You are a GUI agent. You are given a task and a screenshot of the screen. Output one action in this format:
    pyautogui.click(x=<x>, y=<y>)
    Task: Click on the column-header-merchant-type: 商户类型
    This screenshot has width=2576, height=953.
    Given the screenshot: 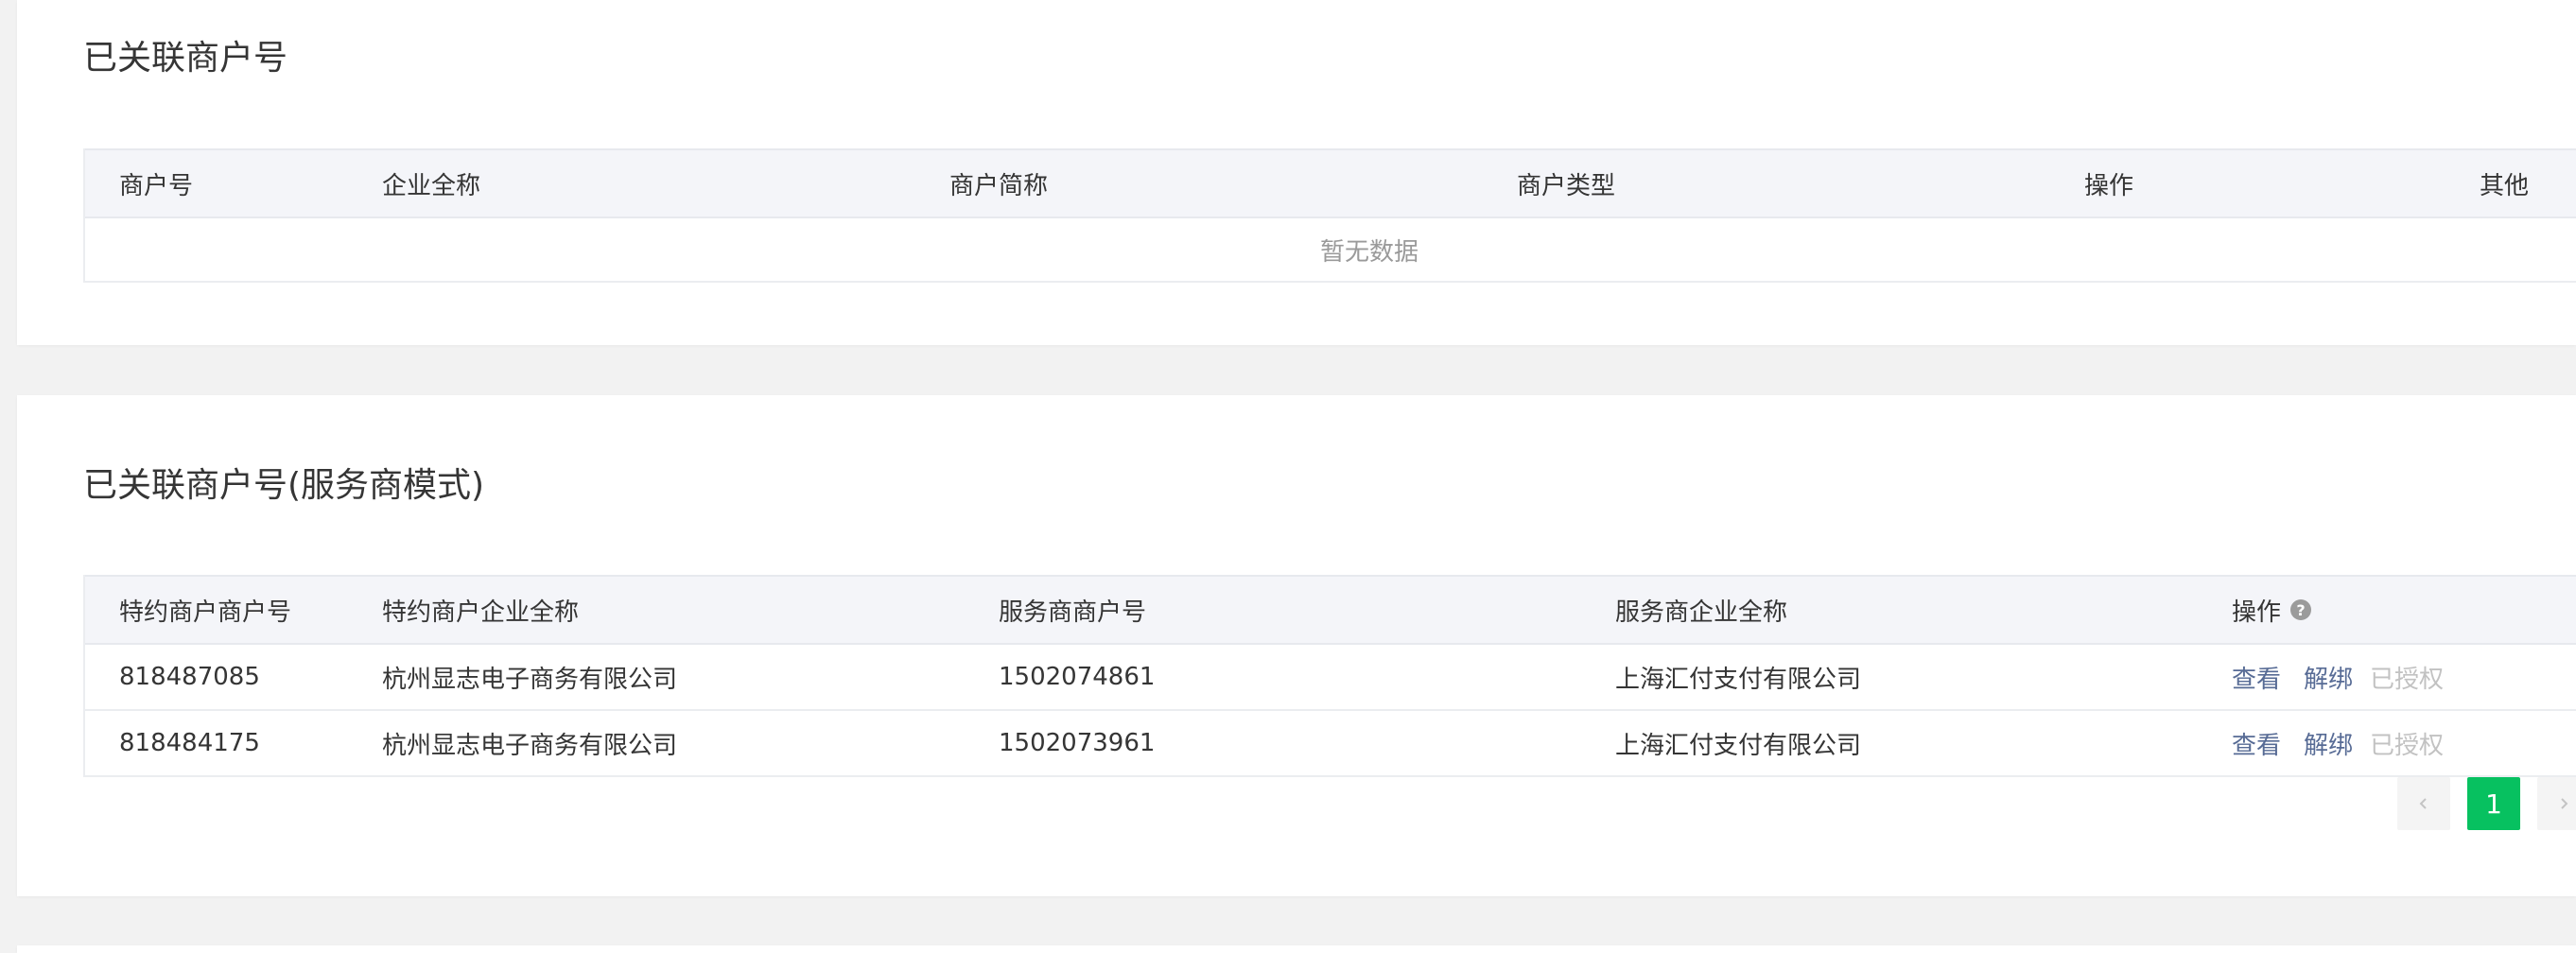 What is the action you would take?
    pyautogui.click(x=1566, y=185)
    